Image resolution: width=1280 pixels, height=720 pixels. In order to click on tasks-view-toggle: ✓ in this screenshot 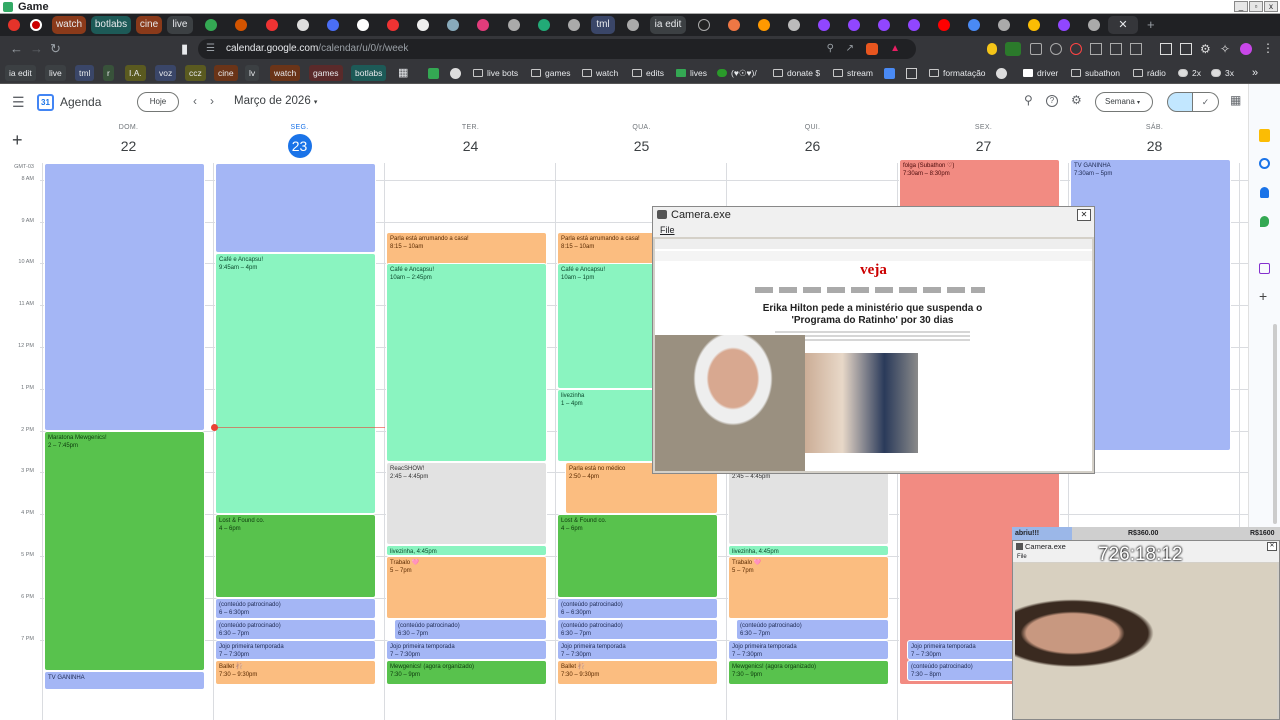, I will do `click(1206, 102)`.